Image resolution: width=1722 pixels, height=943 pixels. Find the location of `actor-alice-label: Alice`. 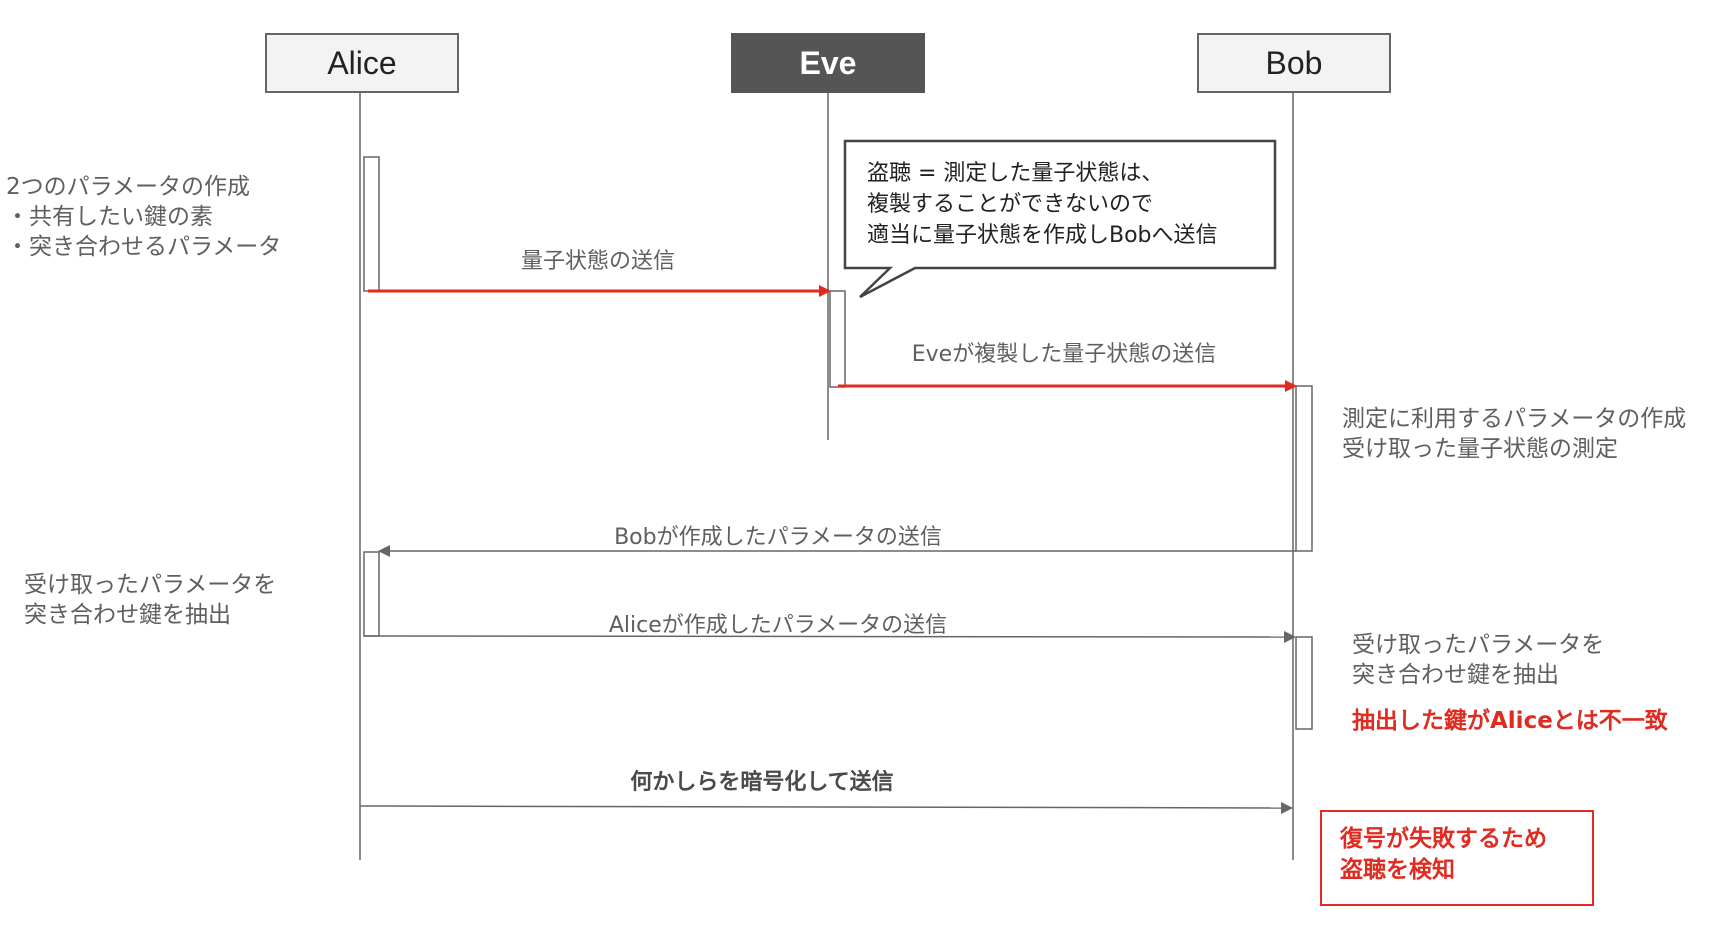

actor-alice-label: Alice is located at coordinates (362, 62).